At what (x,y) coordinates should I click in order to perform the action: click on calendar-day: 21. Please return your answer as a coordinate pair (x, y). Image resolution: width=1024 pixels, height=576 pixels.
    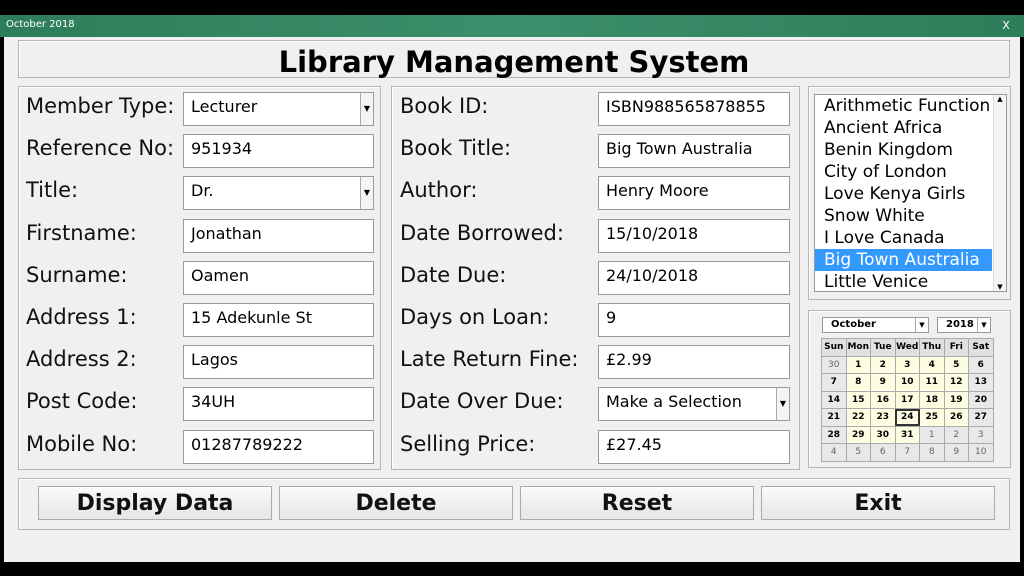
    Looking at the image, I should click on (834, 417).